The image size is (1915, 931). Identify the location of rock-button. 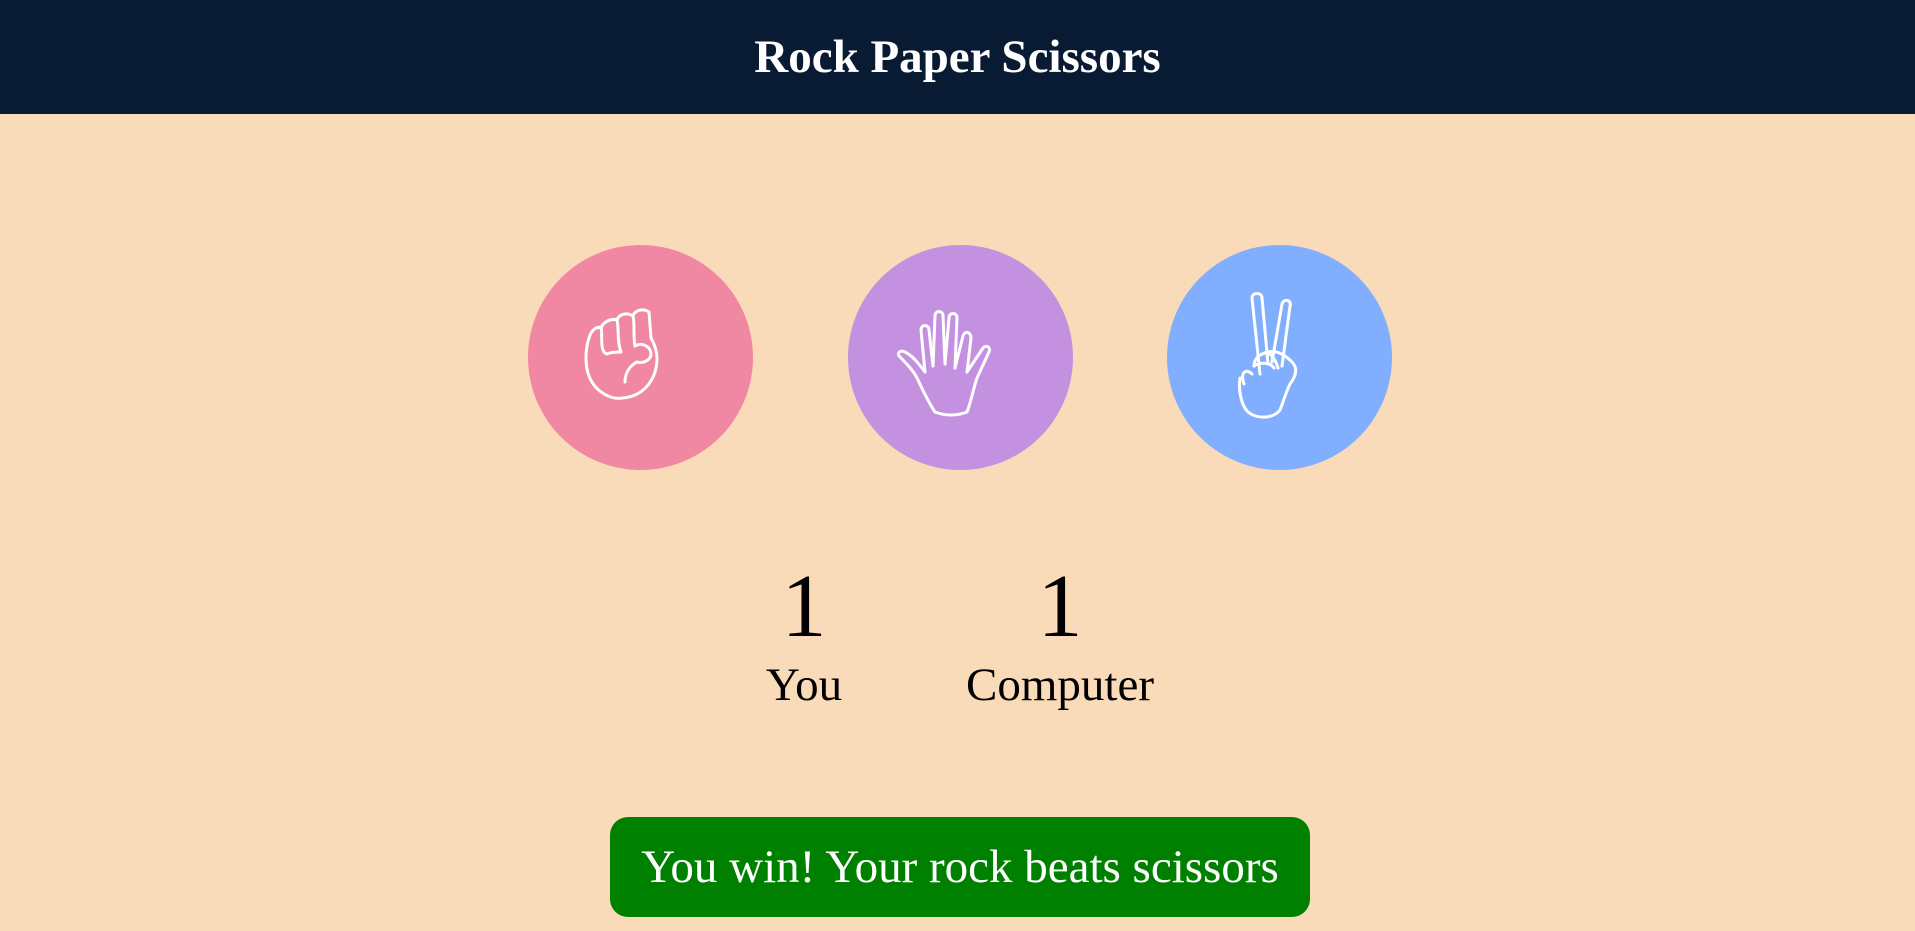
(640, 357).